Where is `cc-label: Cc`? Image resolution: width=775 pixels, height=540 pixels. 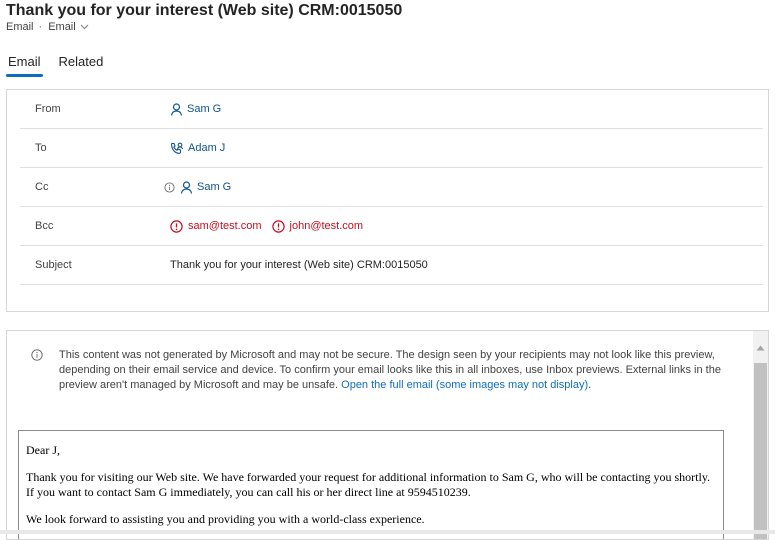
cc-label: Cc is located at coordinates (42, 187).